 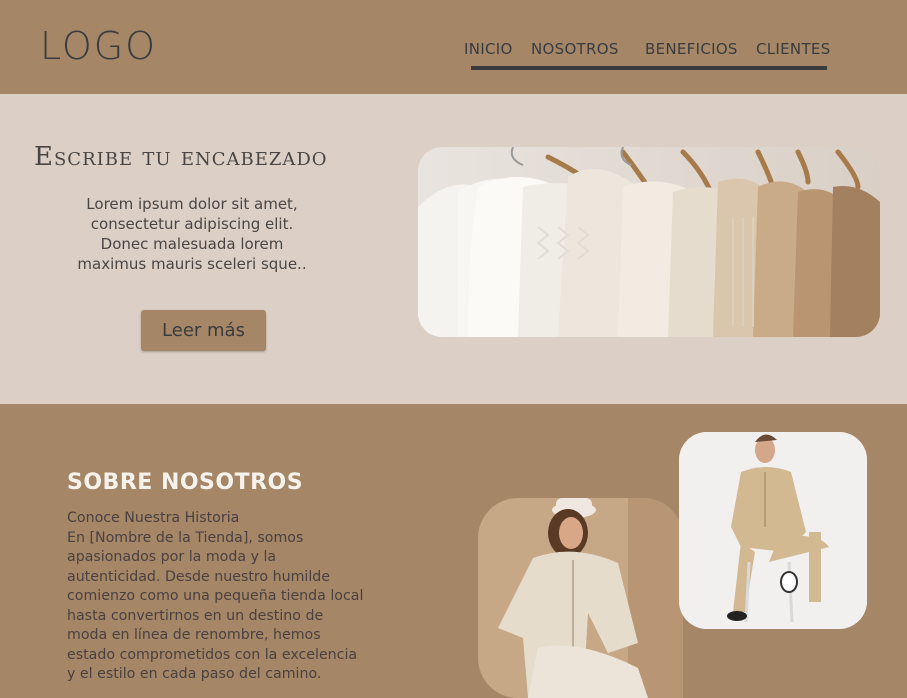 What do you see at coordinates (793, 49) in the screenshot?
I see `nav-item-clientes: CLIENTES` at bounding box center [793, 49].